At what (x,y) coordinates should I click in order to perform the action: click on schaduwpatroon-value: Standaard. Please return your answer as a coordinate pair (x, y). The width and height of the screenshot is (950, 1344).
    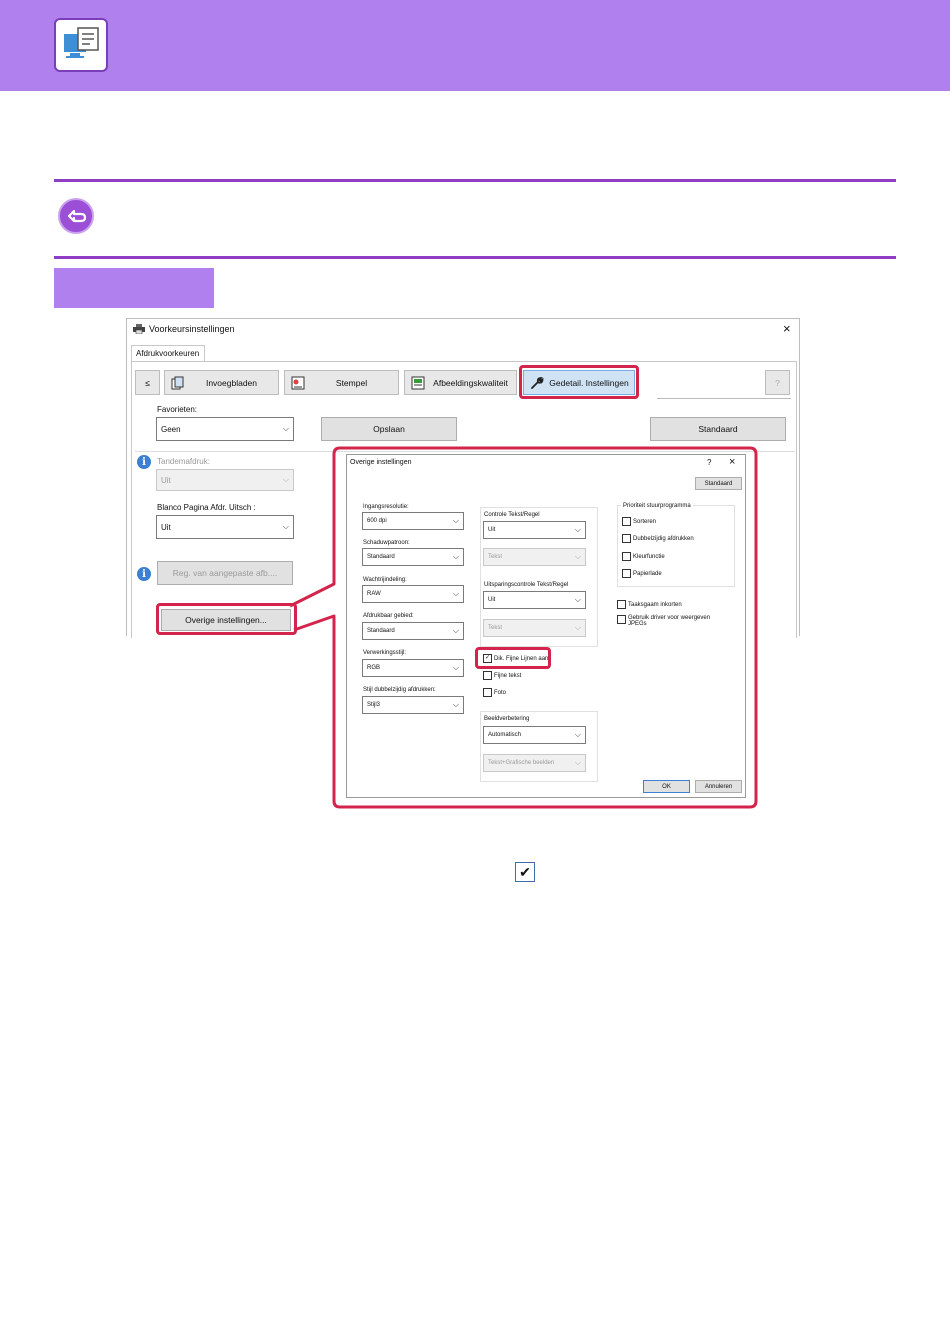
    Looking at the image, I should click on (381, 557).